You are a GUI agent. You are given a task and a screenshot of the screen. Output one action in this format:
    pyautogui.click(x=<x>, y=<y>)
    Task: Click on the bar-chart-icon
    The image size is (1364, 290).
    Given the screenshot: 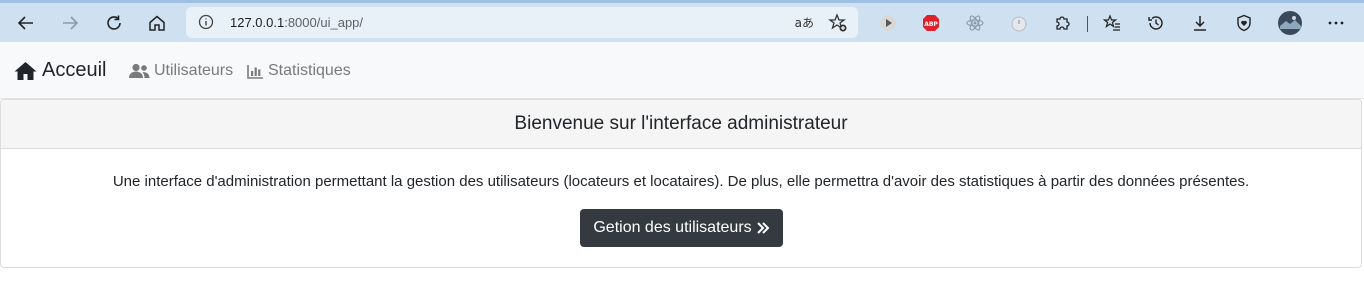 What is the action you would take?
    pyautogui.click(x=255, y=71)
    